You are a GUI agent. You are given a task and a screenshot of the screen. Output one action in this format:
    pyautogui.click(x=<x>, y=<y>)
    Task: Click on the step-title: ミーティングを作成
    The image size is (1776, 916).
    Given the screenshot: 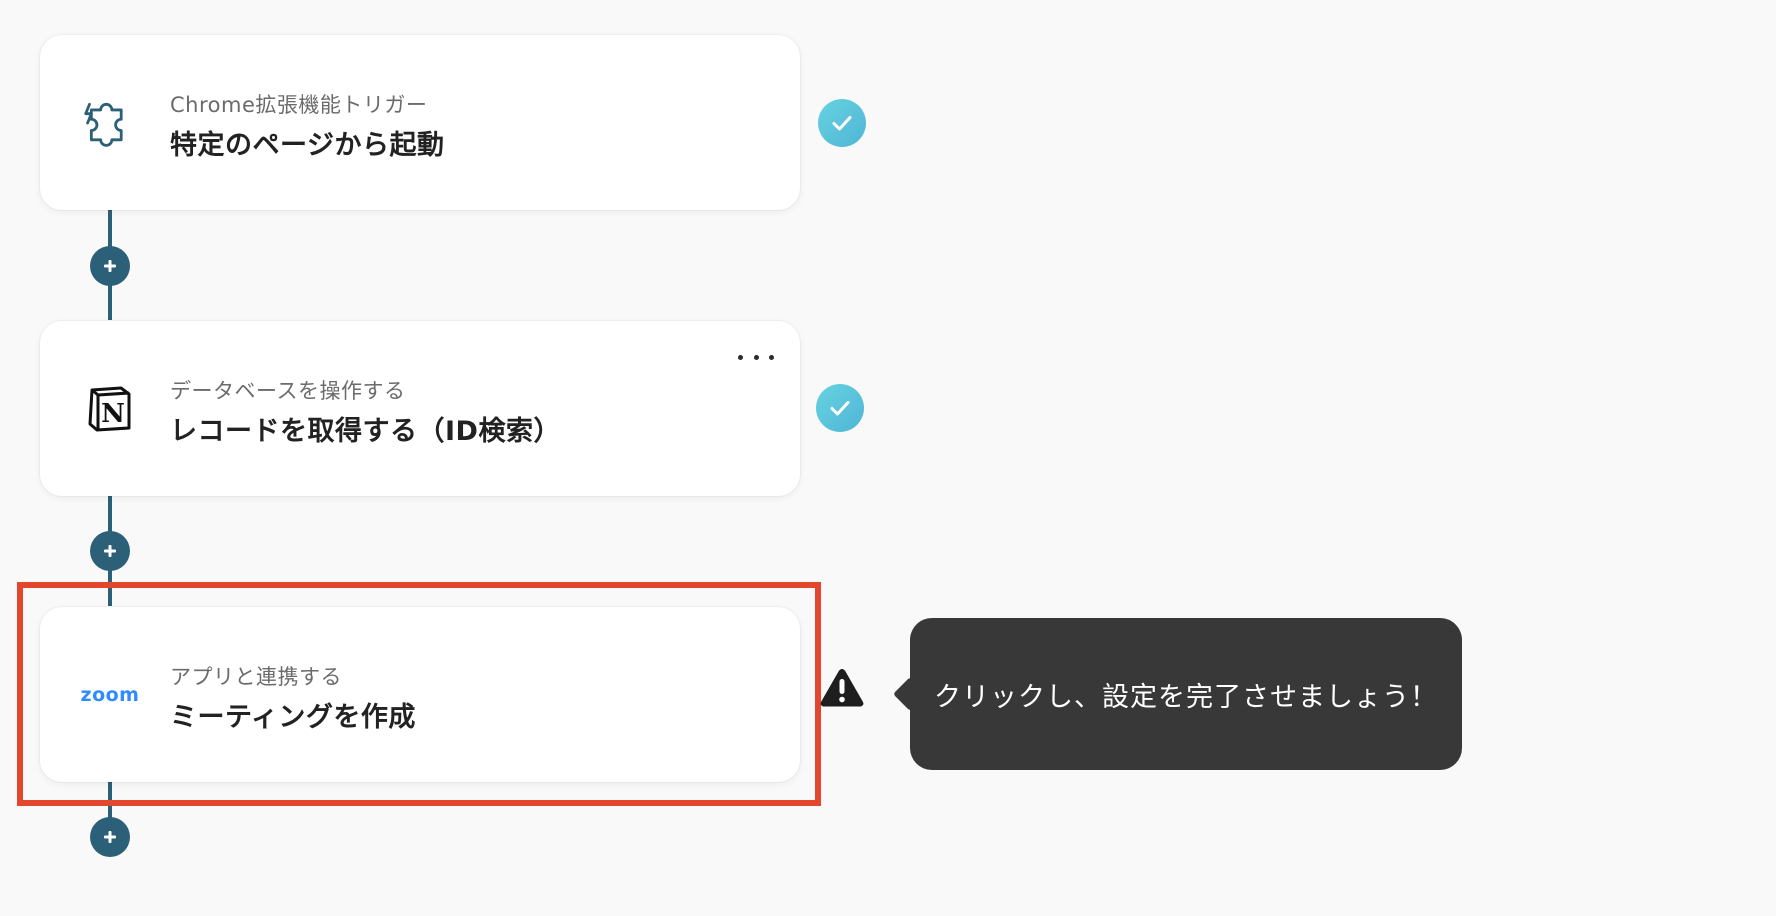 What is the action you would take?
    pyautogui.click(x=293, y=717)
    